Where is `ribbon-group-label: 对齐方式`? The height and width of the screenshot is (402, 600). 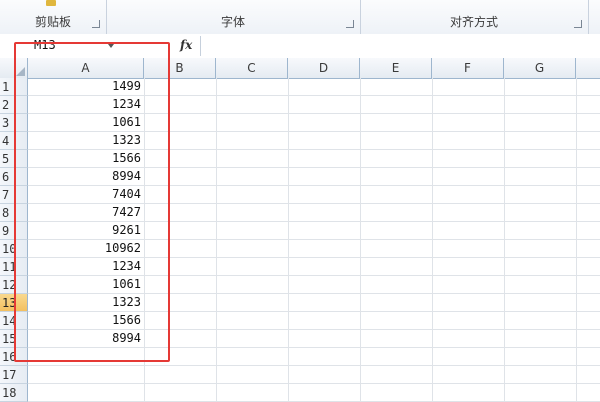 ribbon-group-label: 对齐方式 is located at coordinates (473, 22).